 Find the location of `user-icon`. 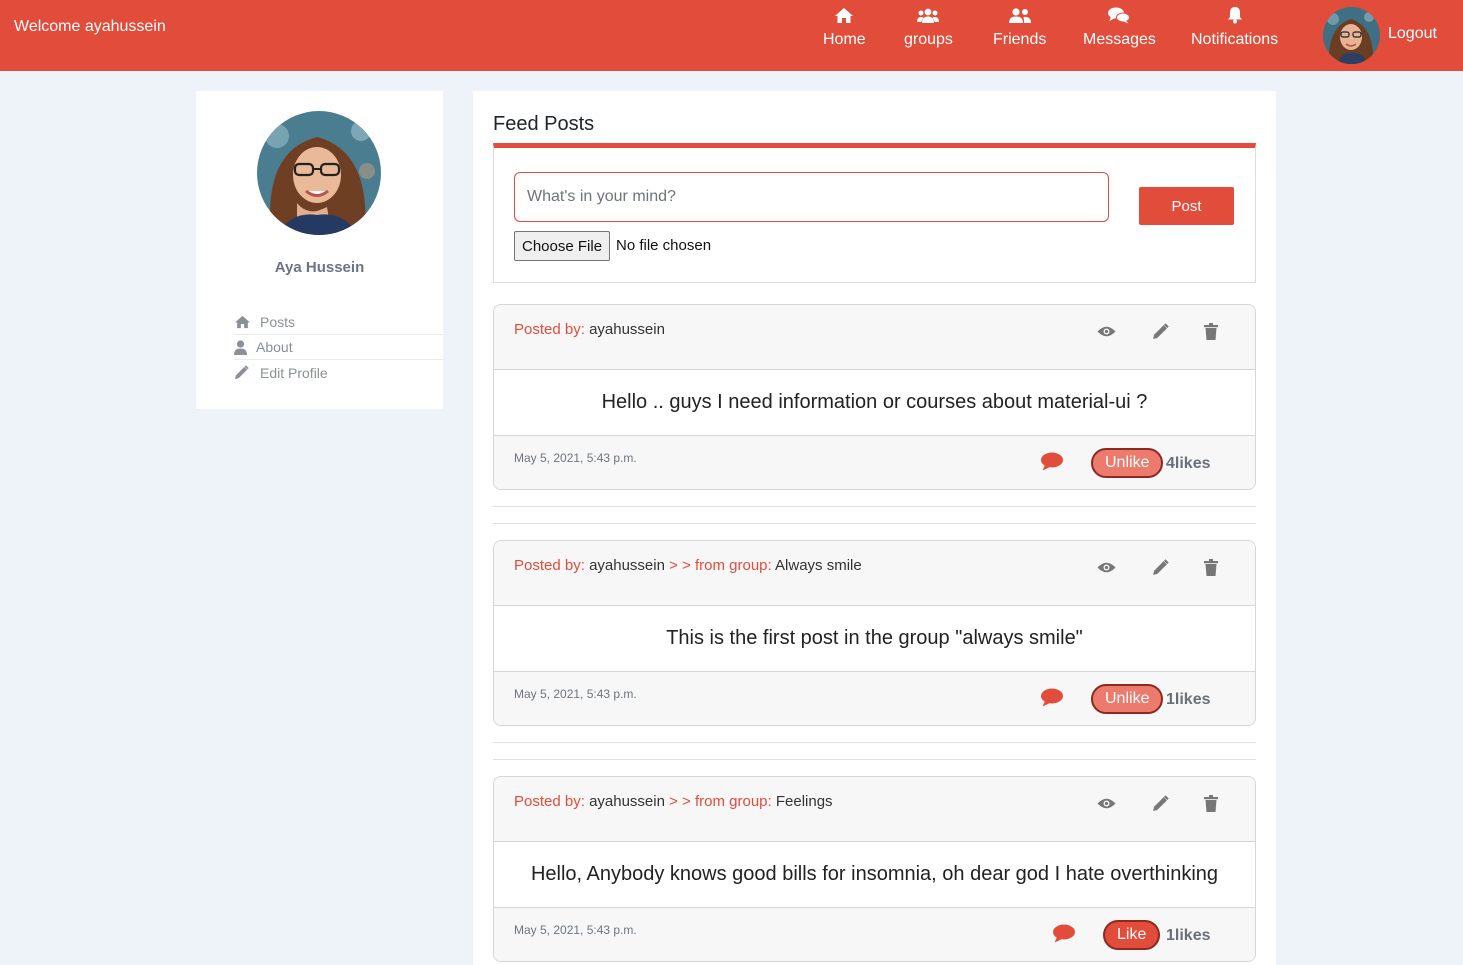

user-icon is located at coordinates (245, 347).